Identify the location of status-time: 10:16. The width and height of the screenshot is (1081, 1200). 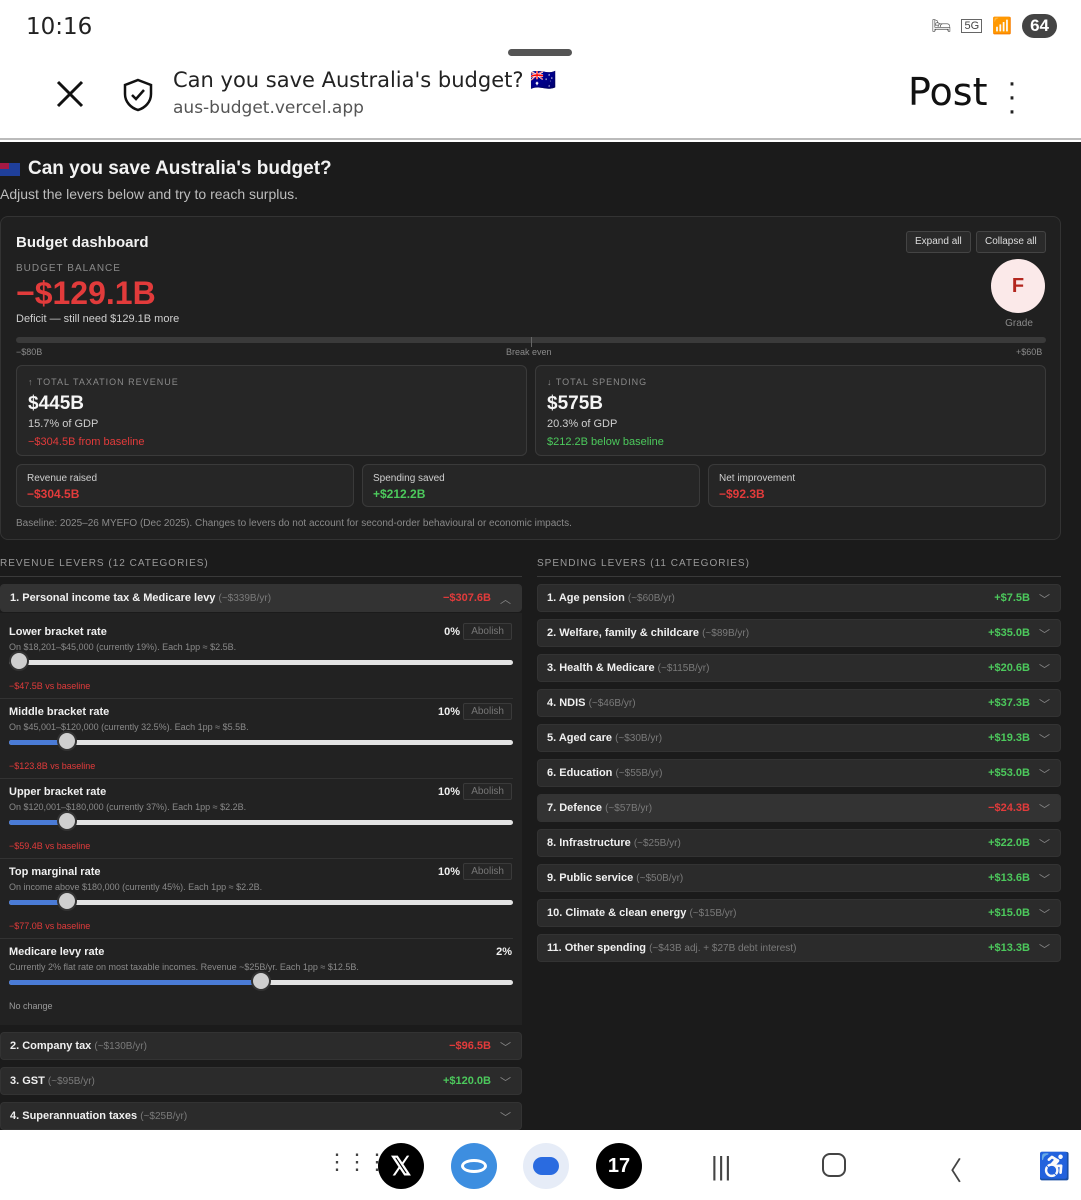
(59, 27).